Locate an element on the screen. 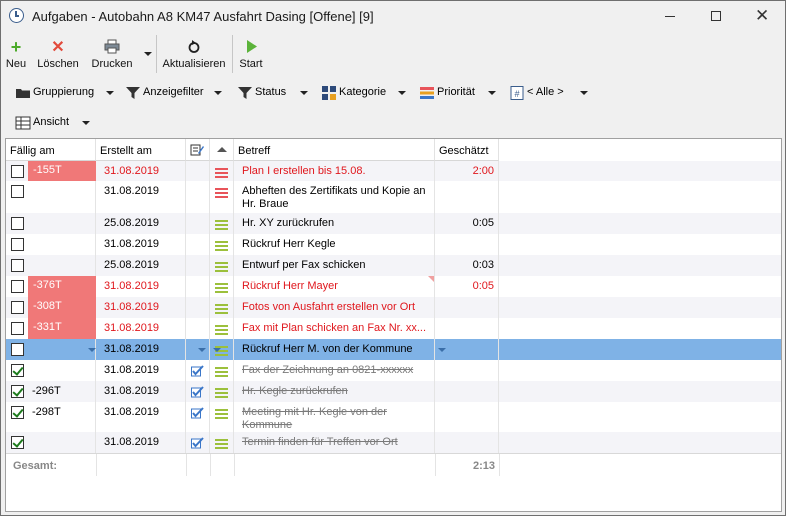 The width and height of the screenshot is (786, 516). all-dropdown: # < Alle > is located at coordinates (543, 93).